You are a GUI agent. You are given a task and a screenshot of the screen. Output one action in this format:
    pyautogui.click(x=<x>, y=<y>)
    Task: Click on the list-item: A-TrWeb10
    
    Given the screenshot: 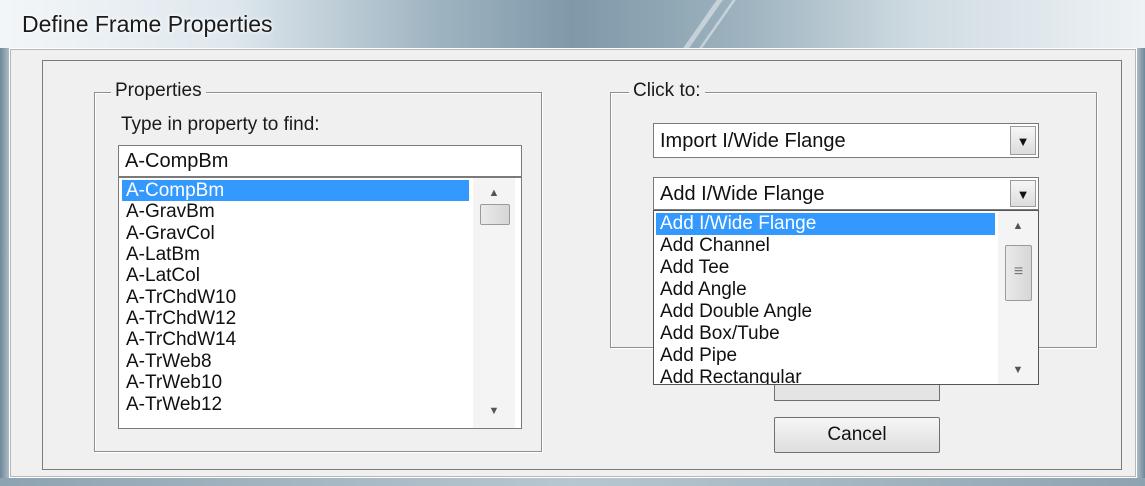 What is the action you would take?
    pyautogui.click(x=172, y=382)
    